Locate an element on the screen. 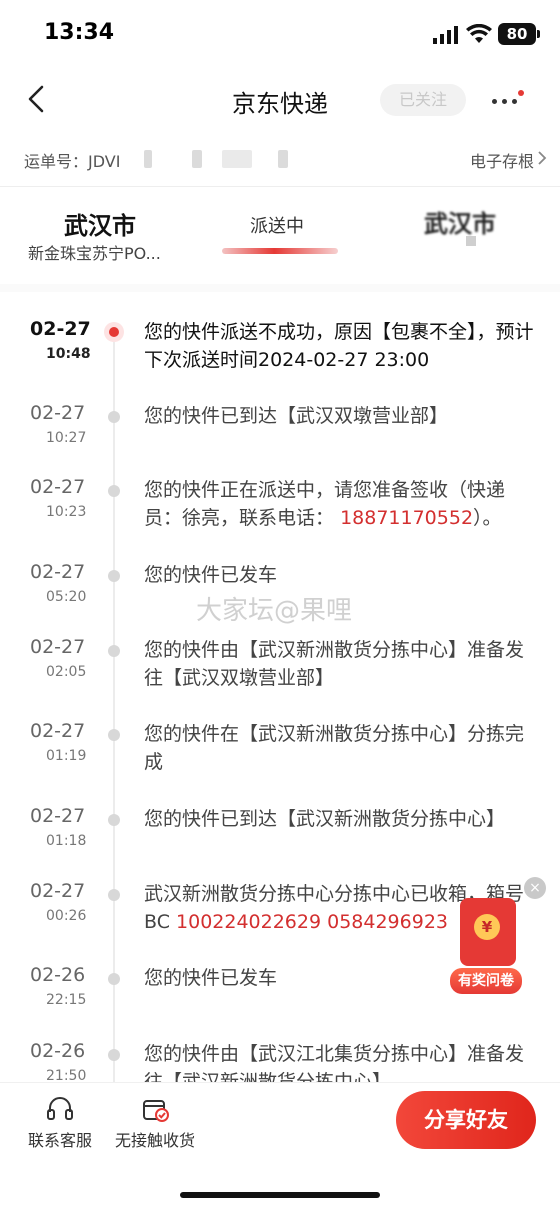 Image resolution: width=560 pixels, height=1212 pixels. contact-service-label: 联系客服 is located at coordinates (59, 1140).